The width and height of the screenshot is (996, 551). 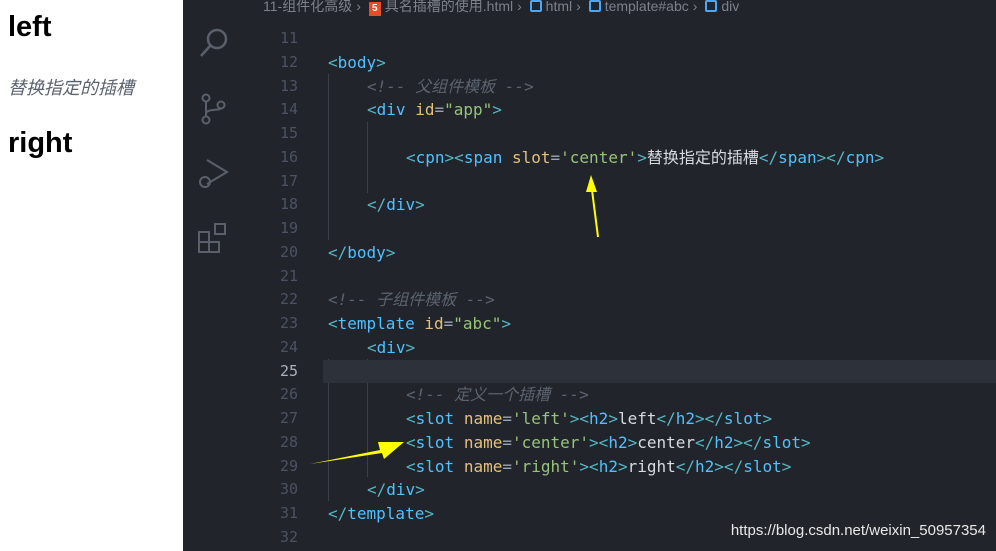 I want to click on html5-icon: 5, so click(x=374, y=9).